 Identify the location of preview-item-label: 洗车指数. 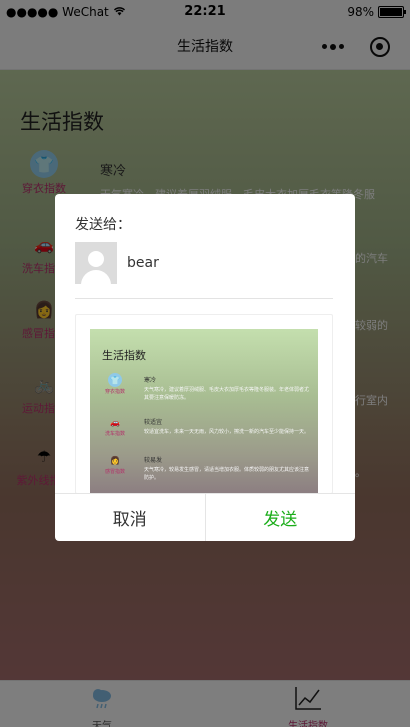
(114, 434).